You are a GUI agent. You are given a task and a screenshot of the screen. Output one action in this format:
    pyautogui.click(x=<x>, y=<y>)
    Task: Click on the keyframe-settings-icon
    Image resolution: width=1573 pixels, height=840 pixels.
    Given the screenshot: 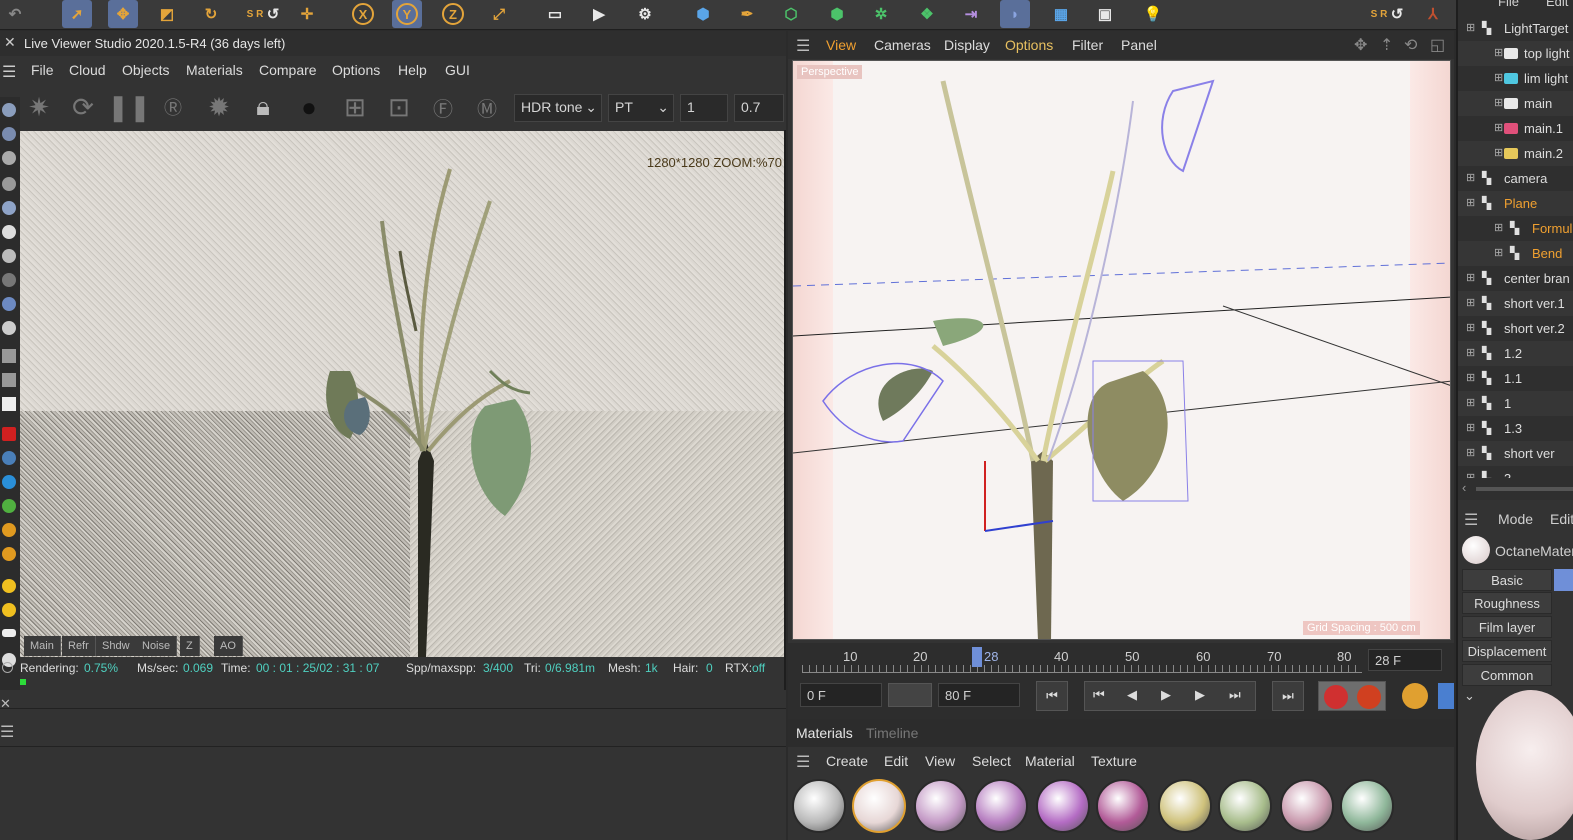 What is the action you would take?
    pyautogui.click(x=1415, y=696)
    